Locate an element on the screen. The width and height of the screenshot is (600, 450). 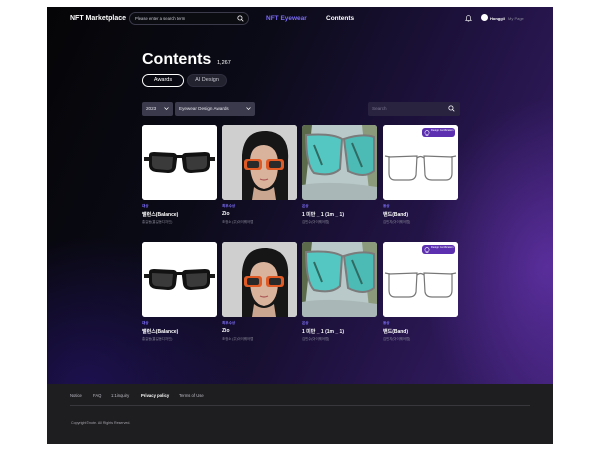
year-select-value: 2023 is located at coordinates (151, 108).